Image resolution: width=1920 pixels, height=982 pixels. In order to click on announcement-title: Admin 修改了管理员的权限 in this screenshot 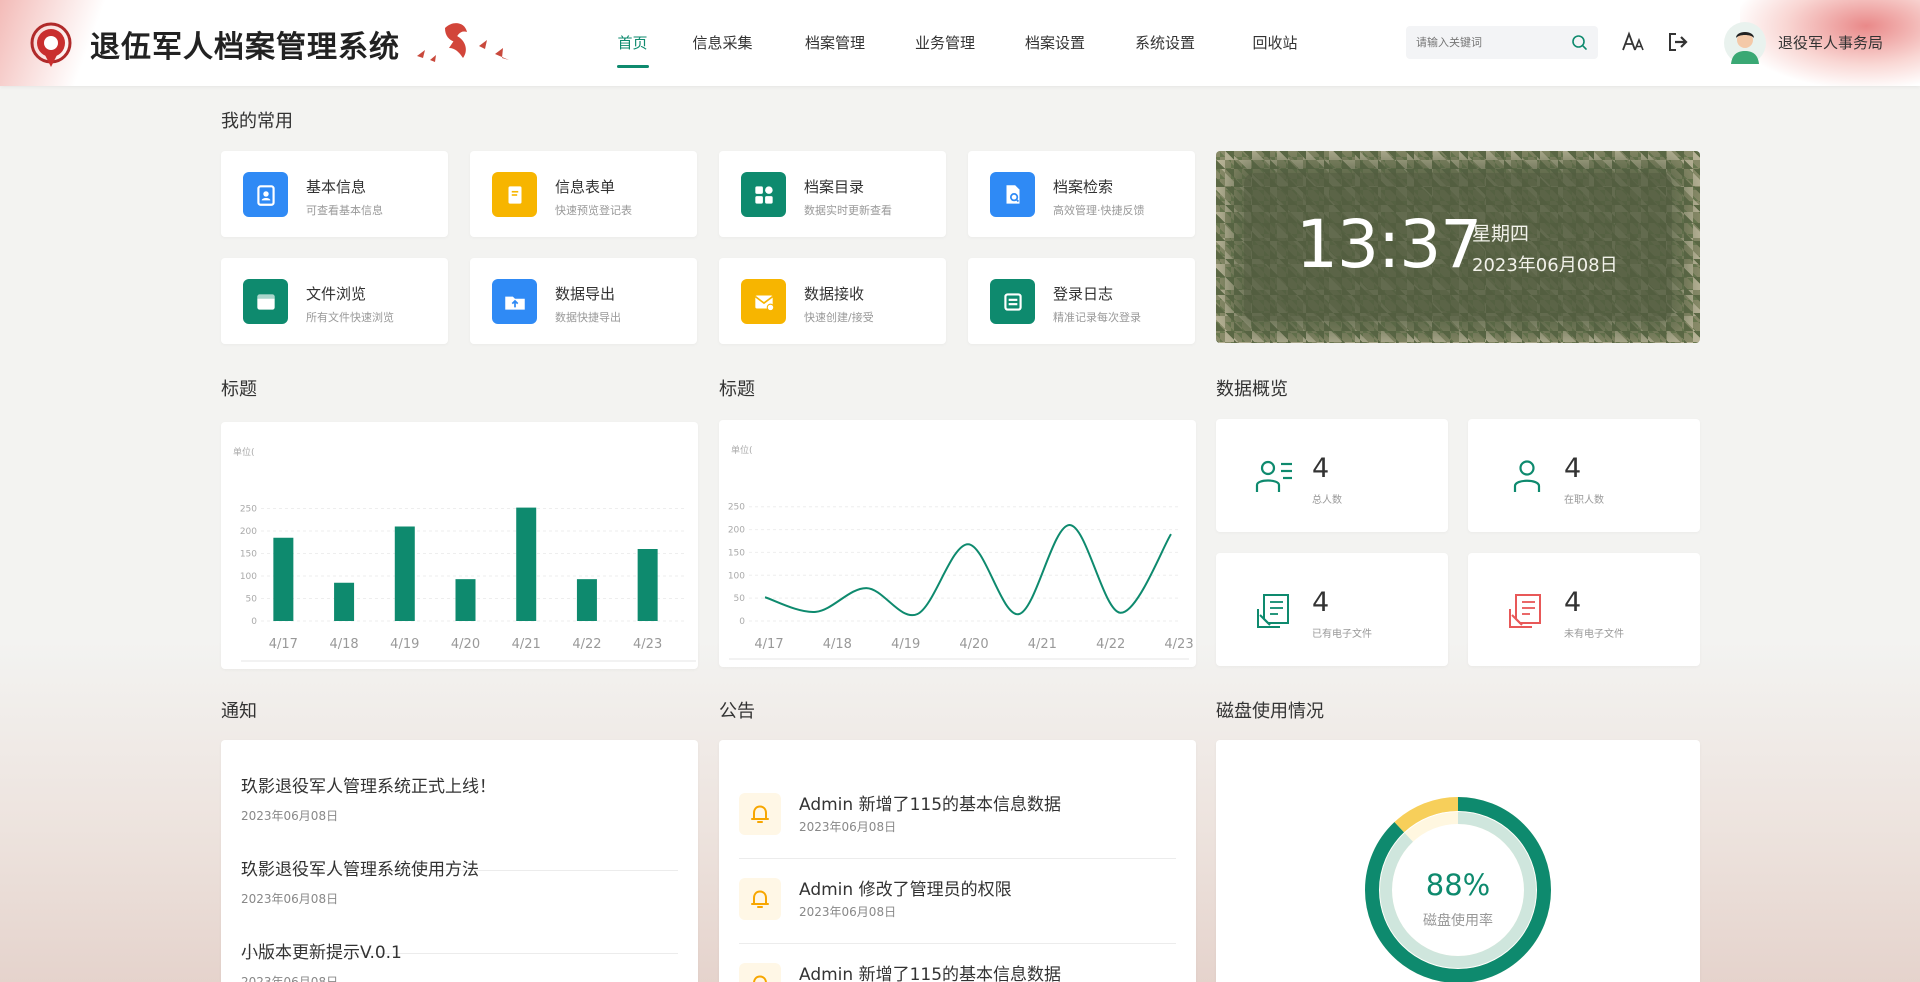, I will do `click(905, 890)`.